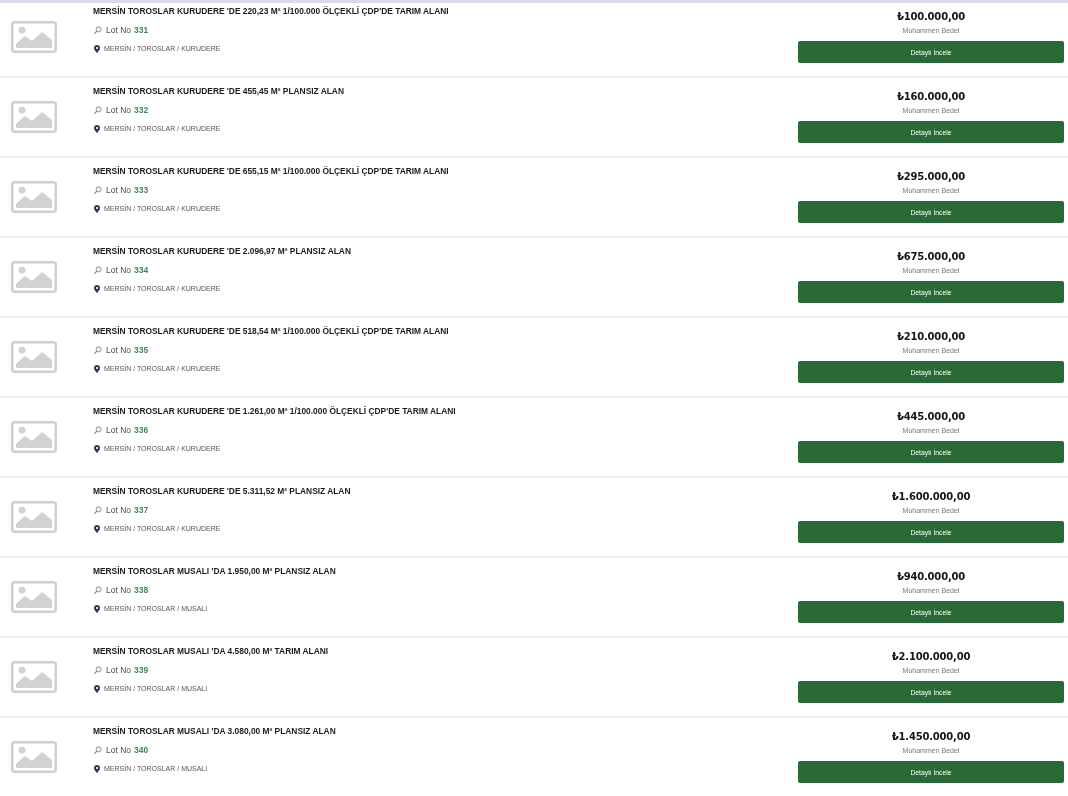 This screenshot has width=1068, height=796. I want to click on lot-number: 340, so click(141, 750).